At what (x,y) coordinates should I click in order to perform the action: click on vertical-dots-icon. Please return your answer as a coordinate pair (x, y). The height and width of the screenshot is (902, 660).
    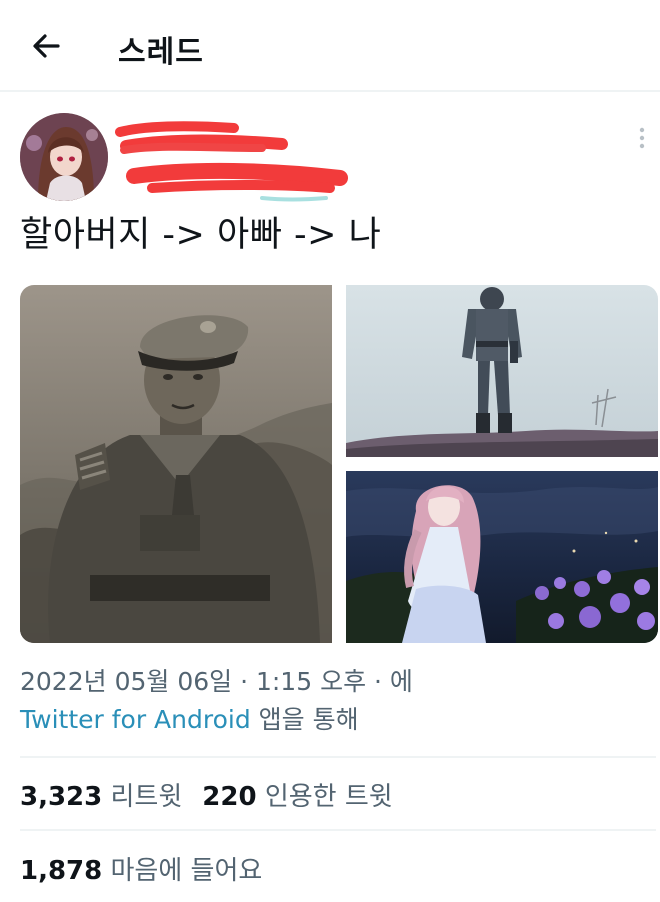
    Looking at the image, I should click on (642, 138).